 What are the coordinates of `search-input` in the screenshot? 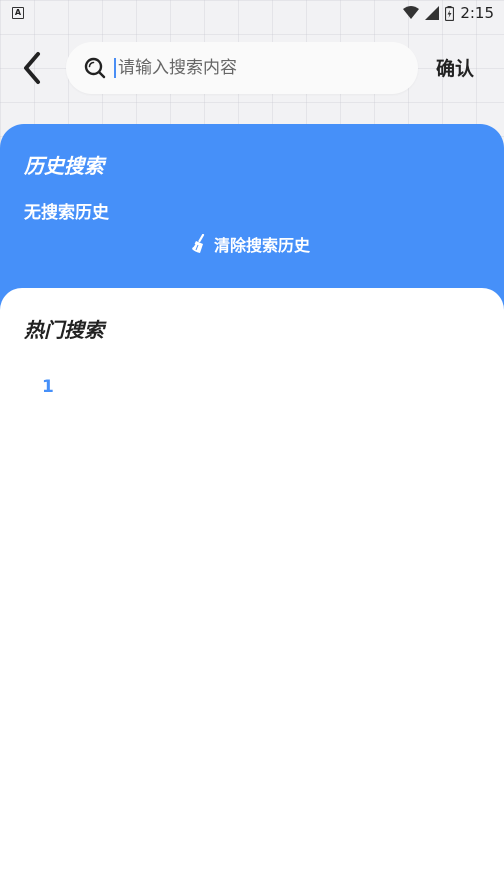 It's located at (259, 68).